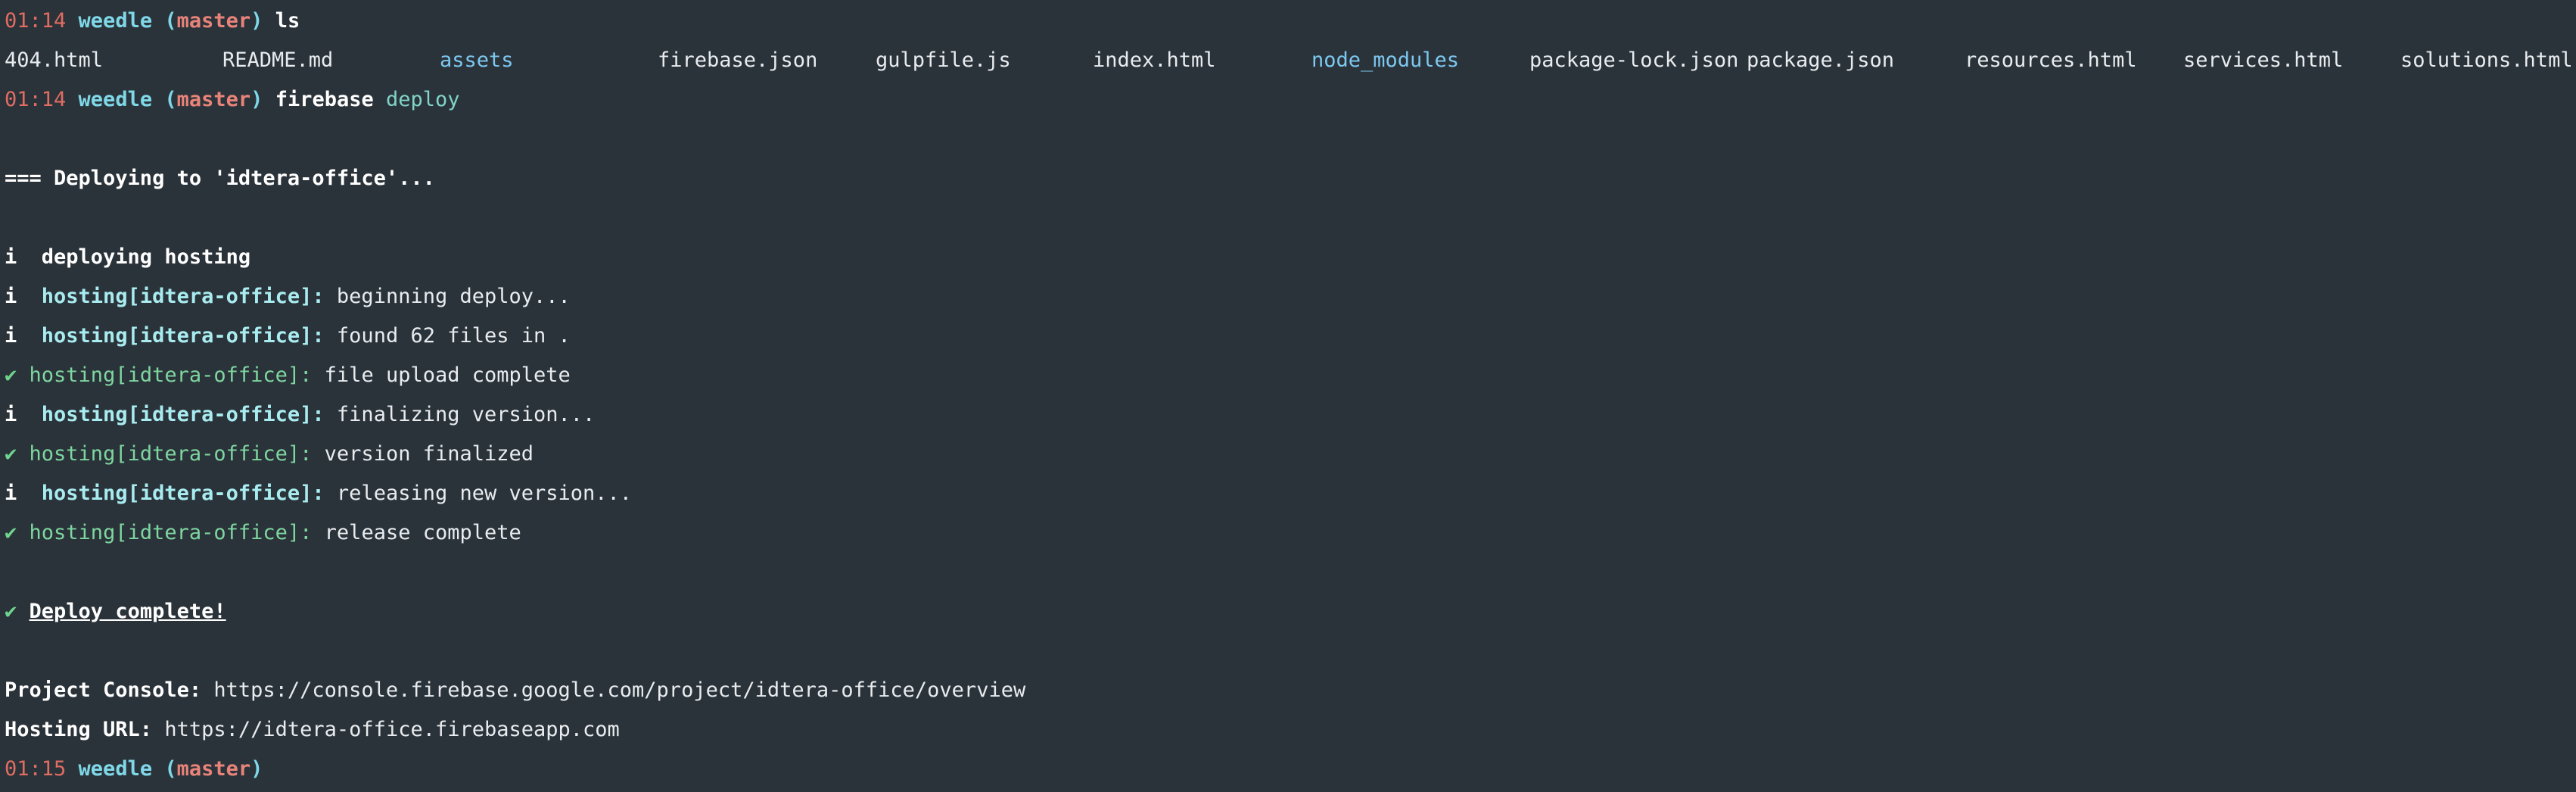 The height and width of the screenshot is (792, 2576). I want to click on prompt-line-current: 01:15 weedle (master), so click(134, 769).